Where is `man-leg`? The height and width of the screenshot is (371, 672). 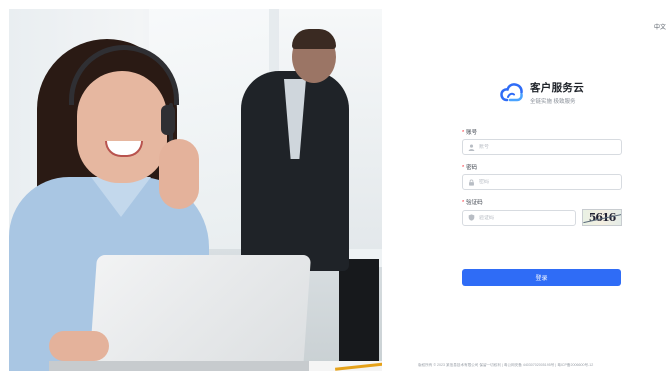
man-leg is located at coordinates (359, 315).